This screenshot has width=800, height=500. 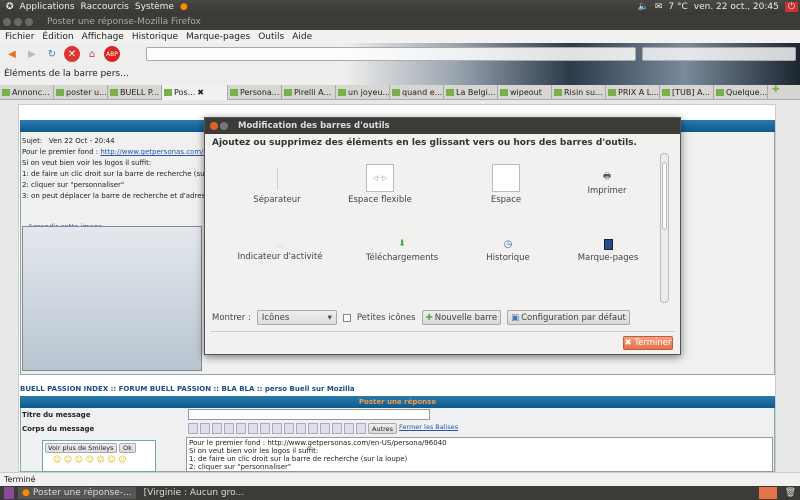 What do you see at coordinates (18, 22) in the screenshot?
I see `minimize-window-button` at bounding box center [18, 22].